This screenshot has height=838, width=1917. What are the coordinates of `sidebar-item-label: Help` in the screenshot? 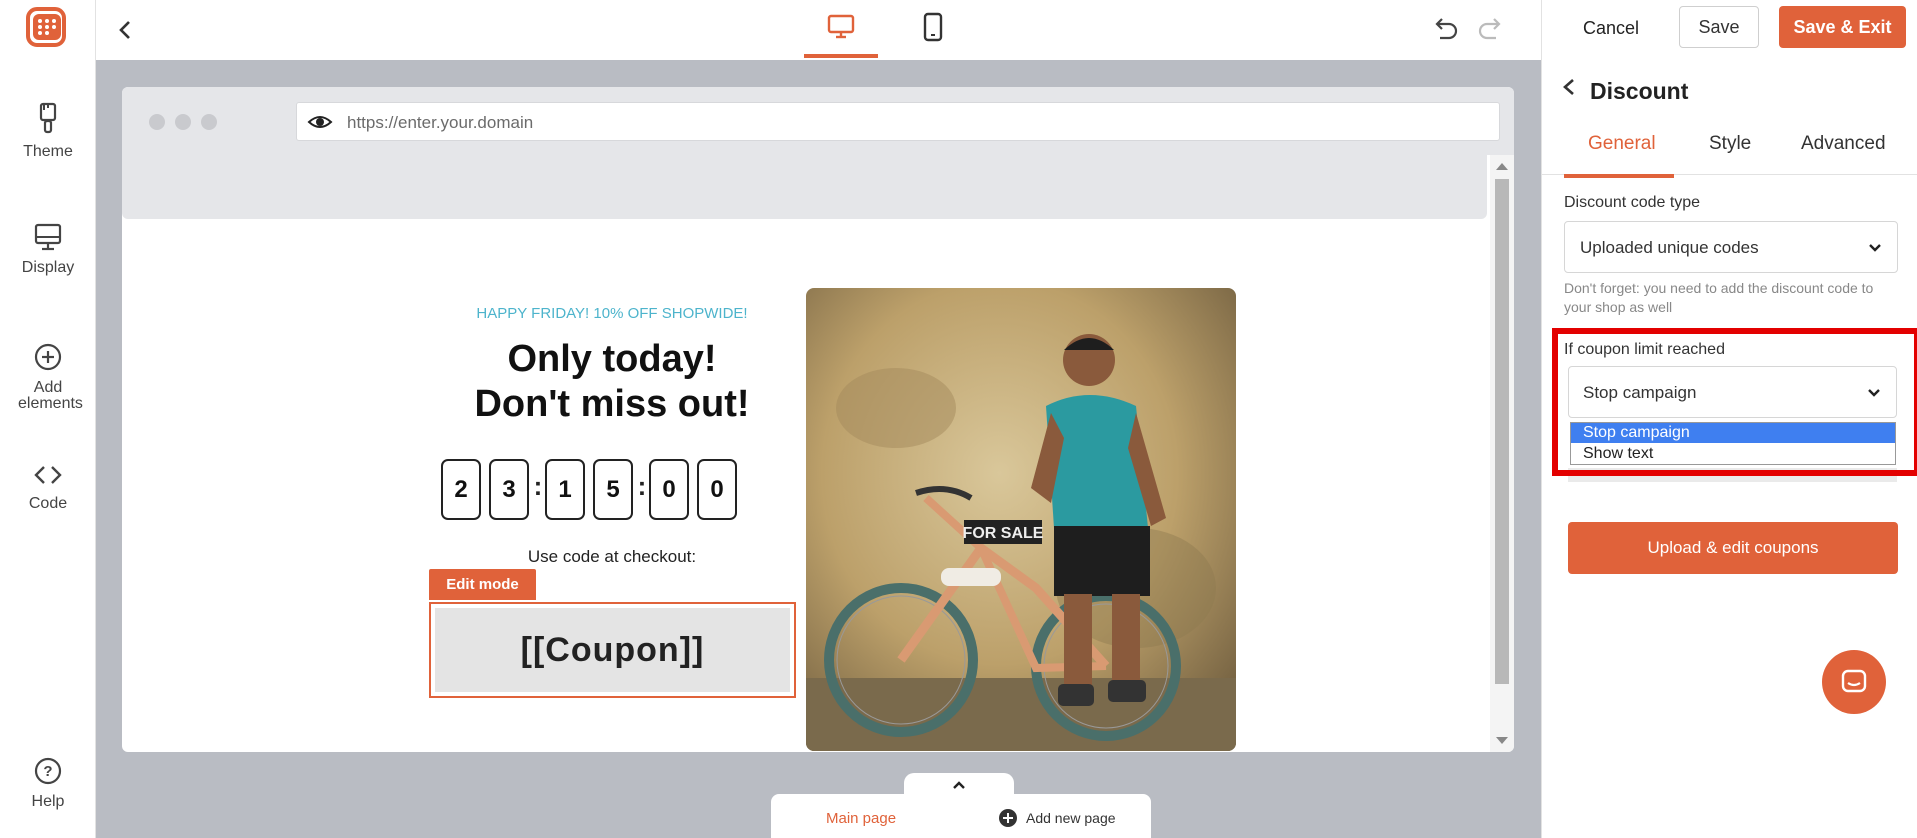 It's located at (48, 801).